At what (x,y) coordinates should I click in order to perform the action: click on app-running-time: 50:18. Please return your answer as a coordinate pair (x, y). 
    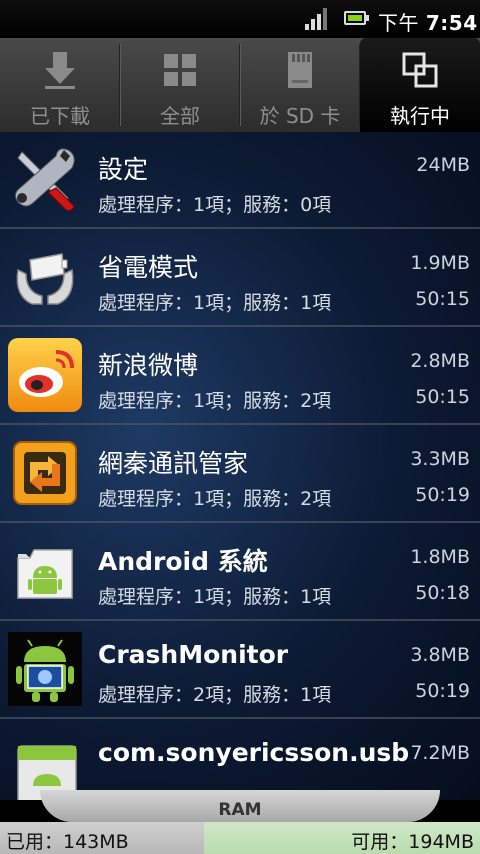
    Looking at the image, I should click on (442, 593).